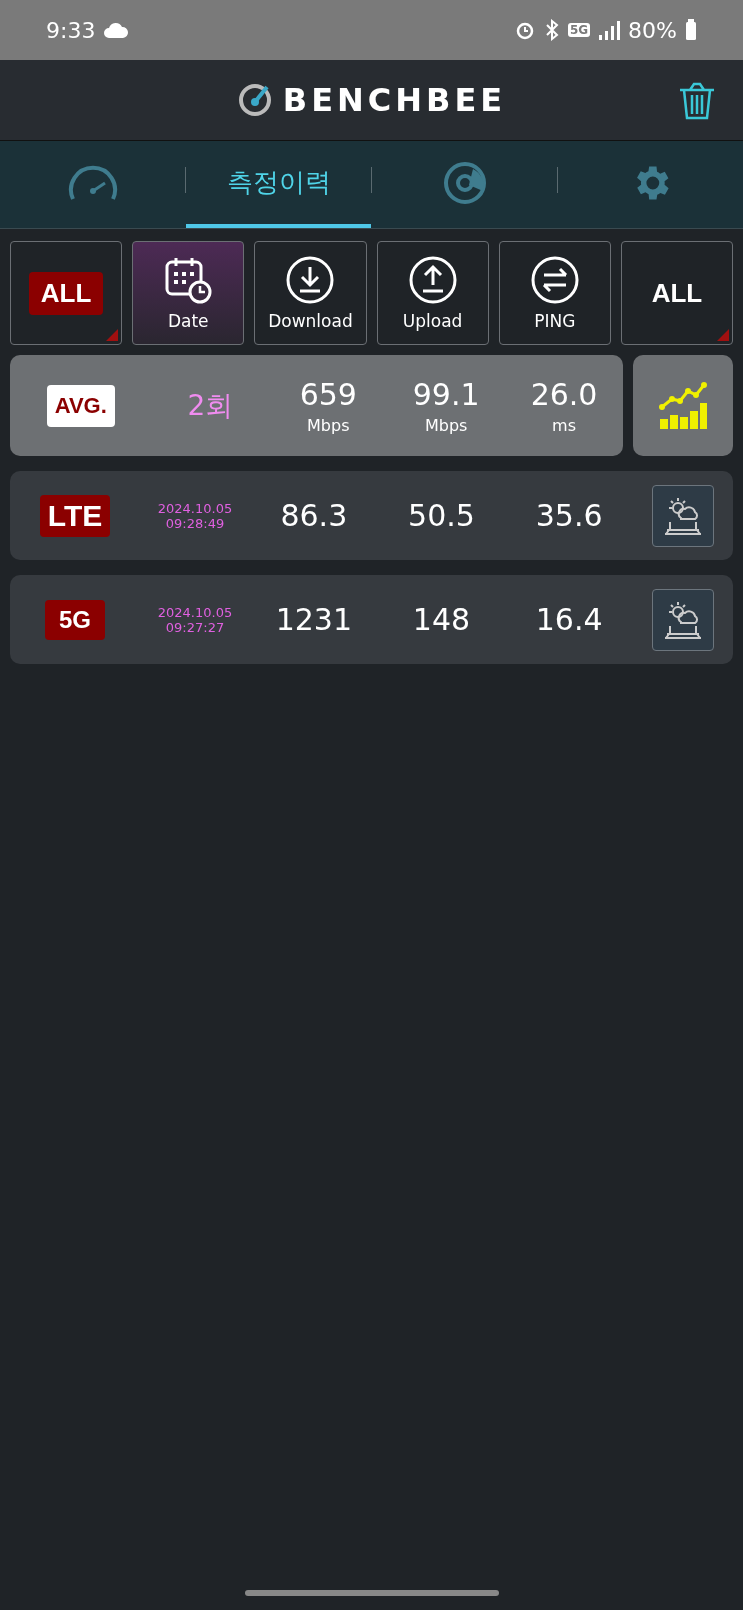 The height and width of the screenshot is (1610, 743). Describe the element at coordinates (371, 515) in the screenshot. I see `result-row: LTE 2024.10.05 09:28:49 86.3 50.5 35.6` at that location.